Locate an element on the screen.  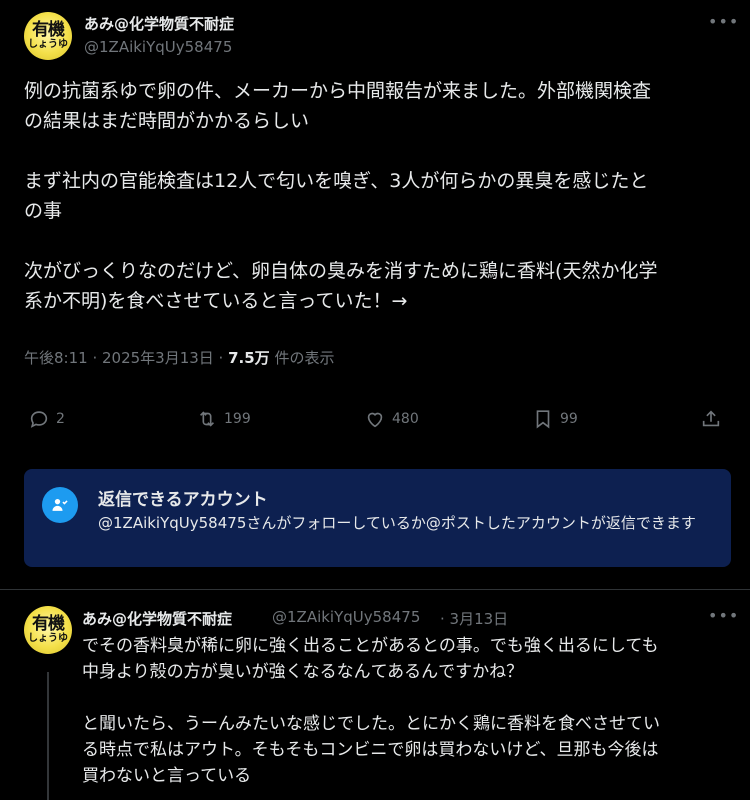
post-text-line: 例の抗菌系ゆで卵の件、メーカーから中間報告が来ました。外部機関検査 is located at coordinates (338, 91).